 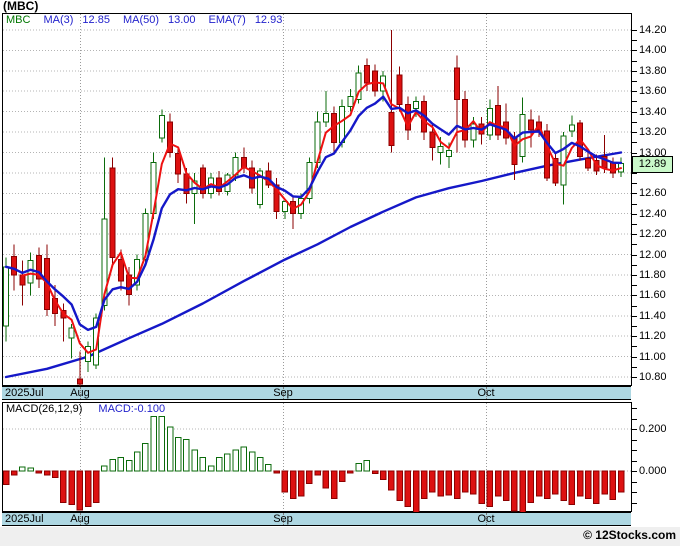 I want to click on price-axis-label: 12.60, so click(x=653, y=193).